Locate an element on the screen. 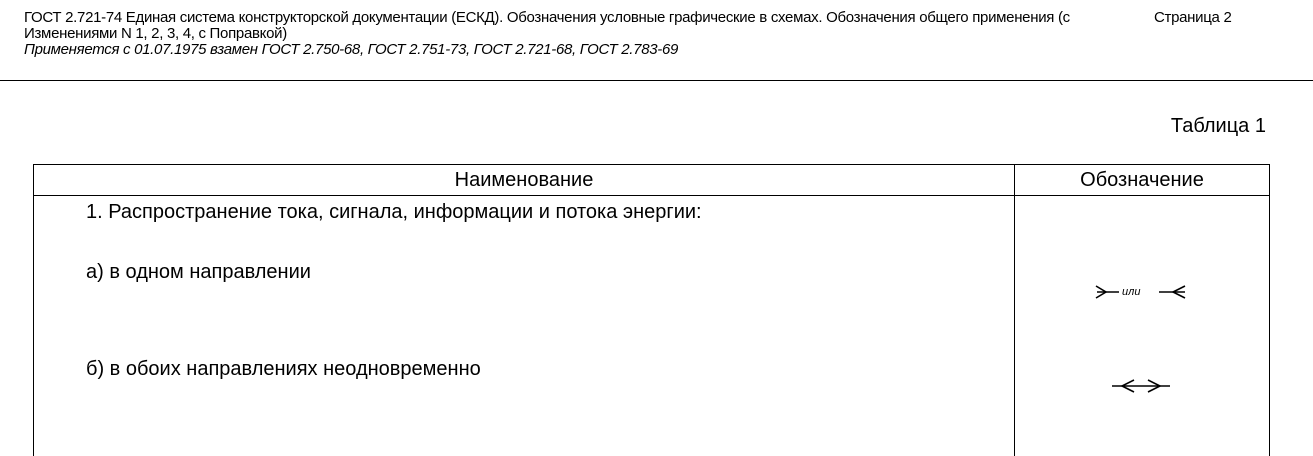  column-header-name: Наименование is located at coordinates (524, 180).